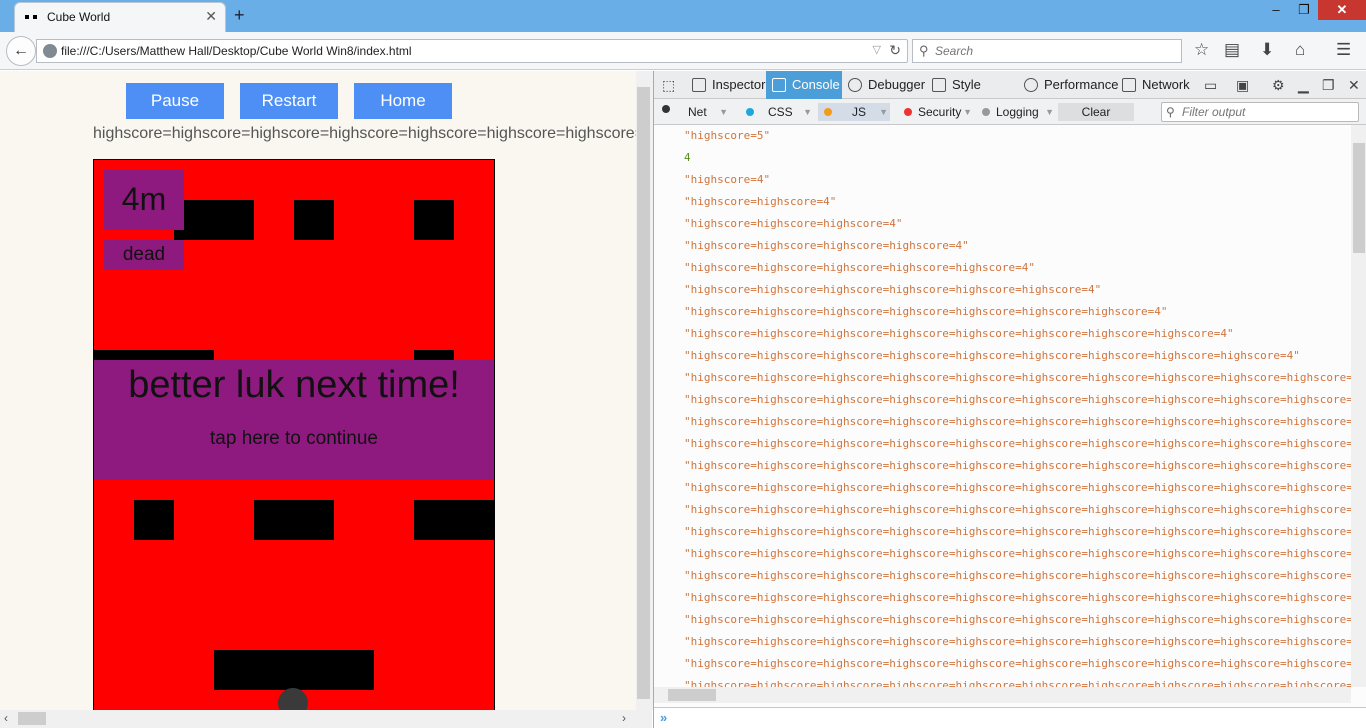  What do you see at coordinates (211, 16) in the screenshot?
I see `tab-close-icon: ✕` at bounding box center [211, 16].